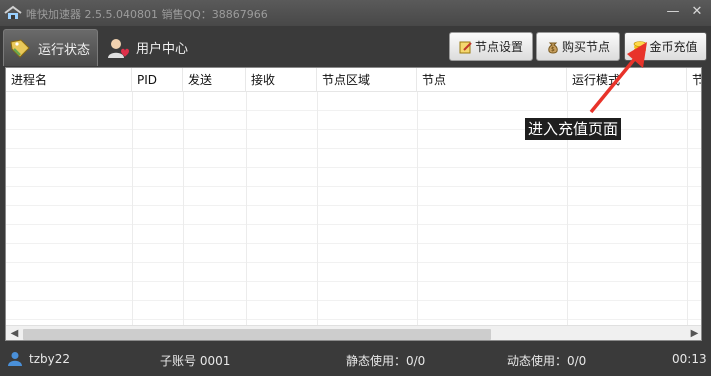 Image resolution: width=711 pixels, height=376 pixels. Describe the element at coordinates (355, 13) in the screenshot. I see `title-bar: 唯快加速器 2.5.5.040801 销售QQ：38867966 — ✕` at that location.